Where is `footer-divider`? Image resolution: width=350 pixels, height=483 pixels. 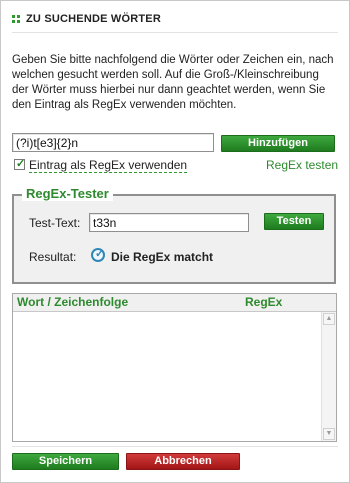 footer-divider is located at coordinates (175, 446).